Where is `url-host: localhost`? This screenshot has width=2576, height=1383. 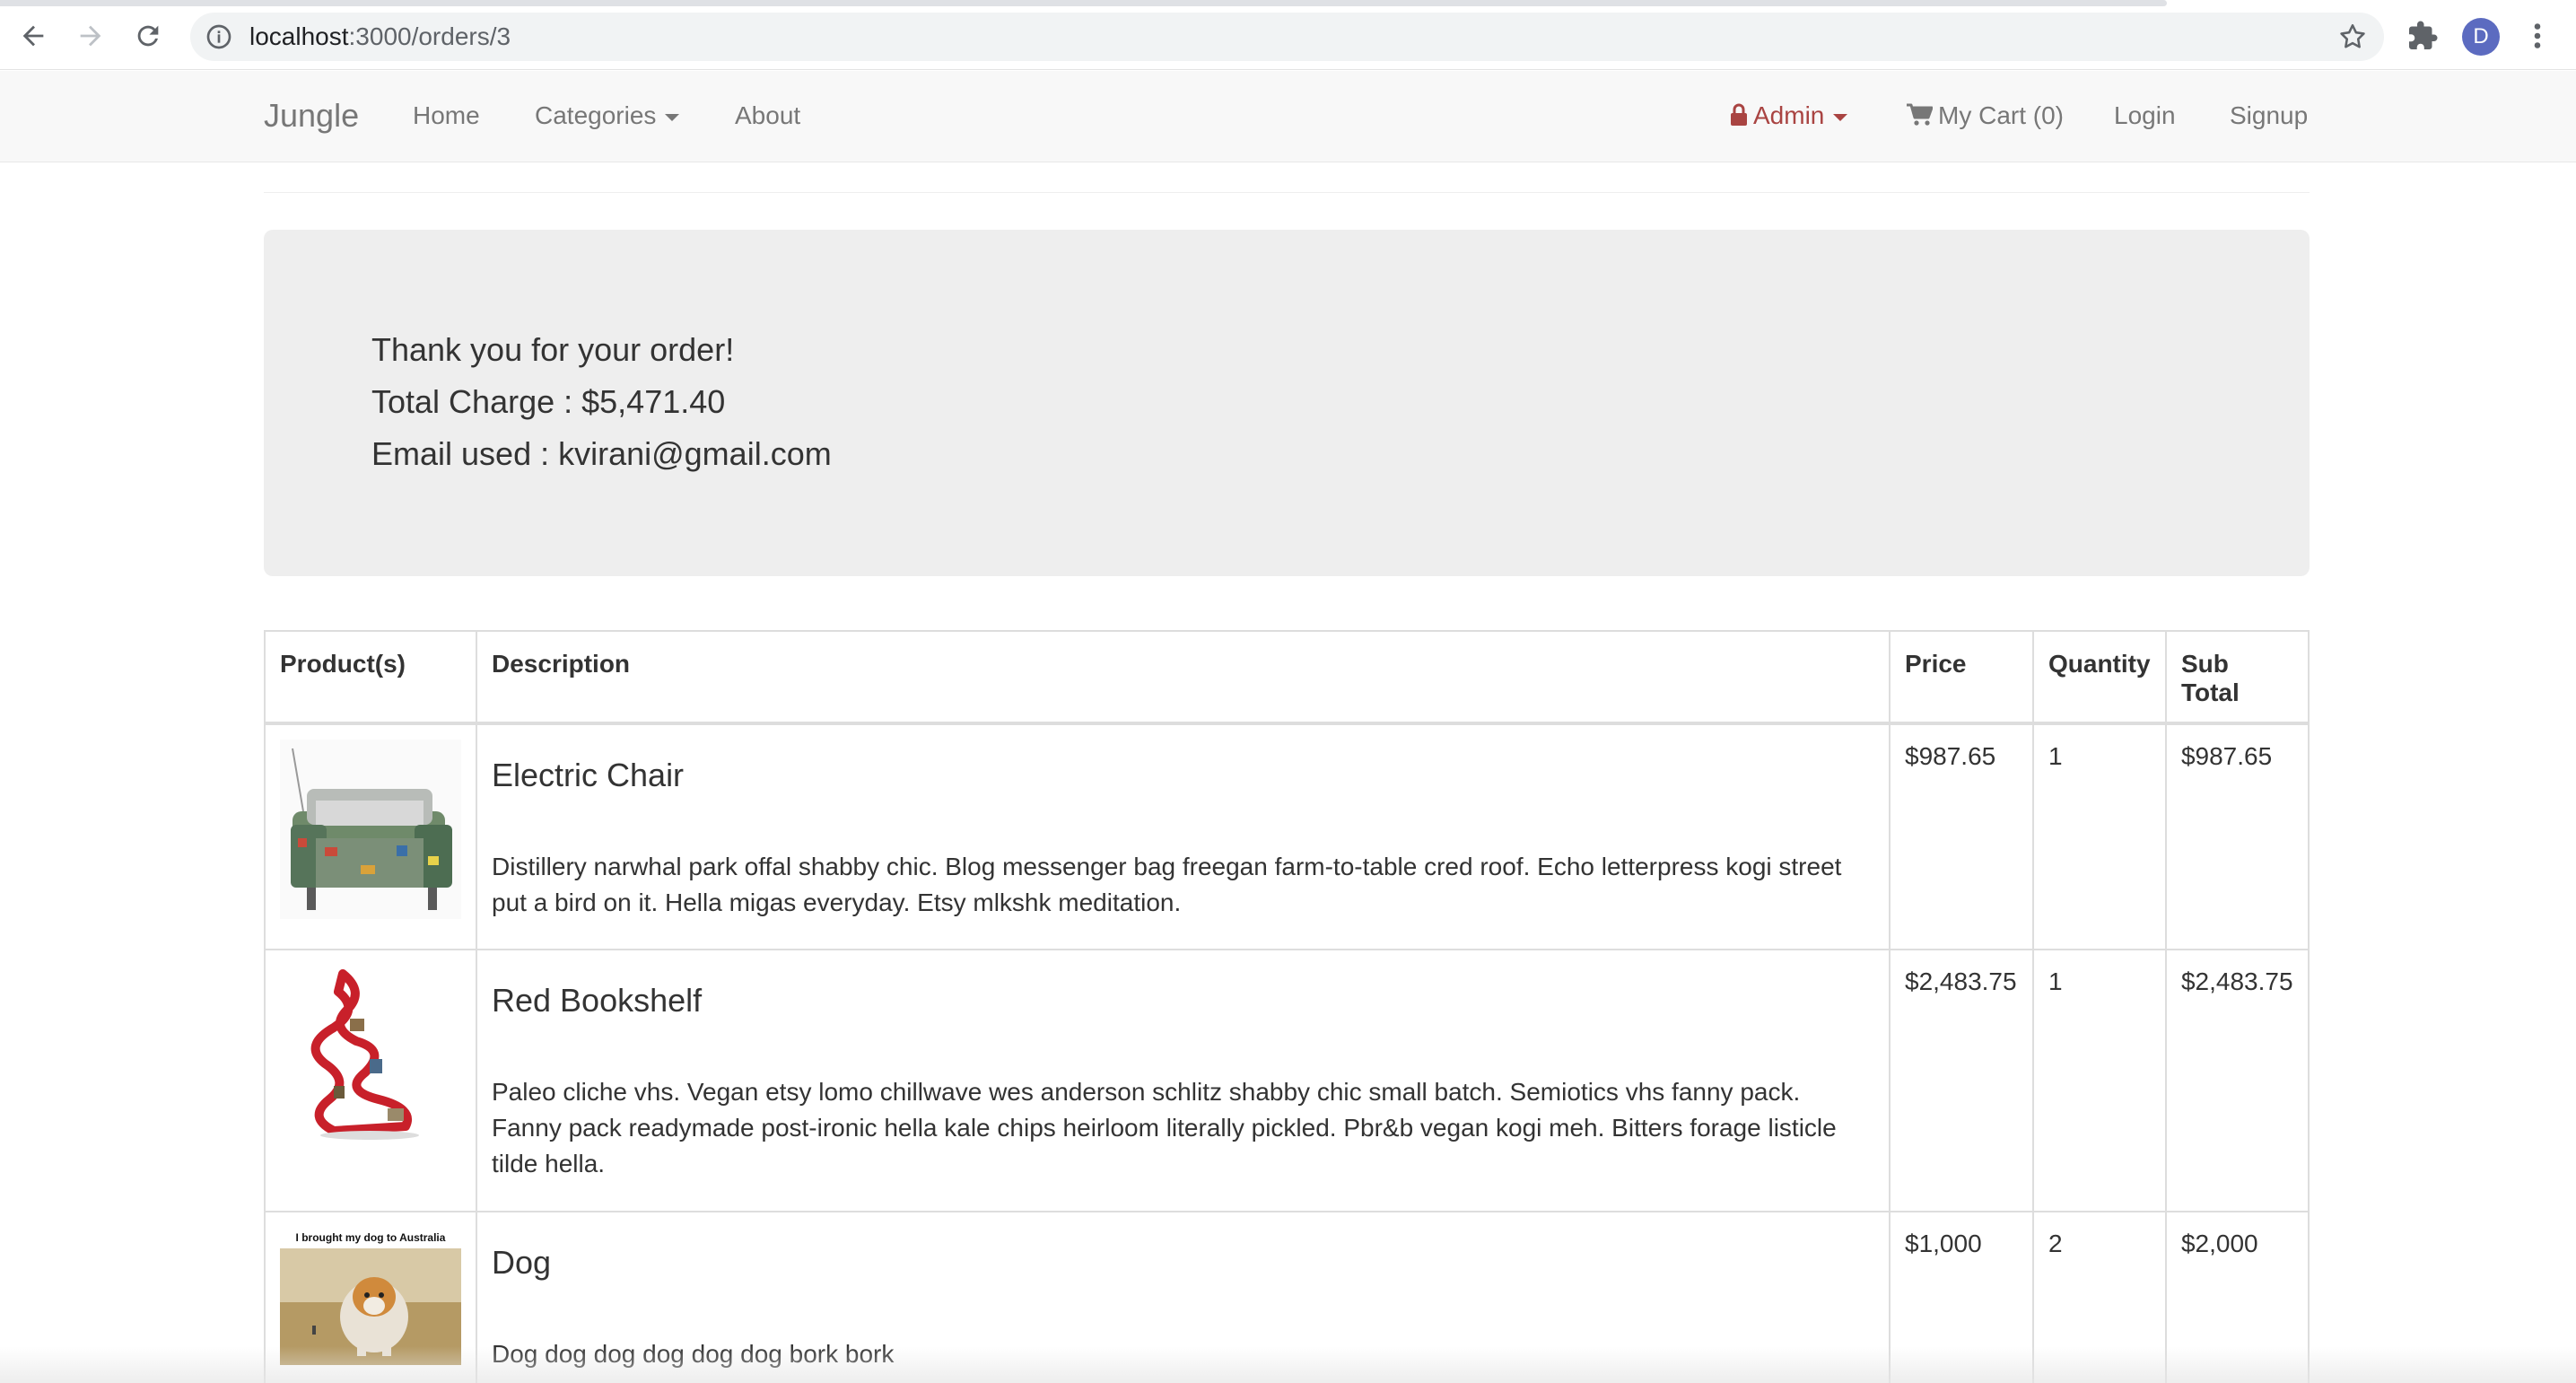
url-host: localhost is located at coordinates (299, 36).